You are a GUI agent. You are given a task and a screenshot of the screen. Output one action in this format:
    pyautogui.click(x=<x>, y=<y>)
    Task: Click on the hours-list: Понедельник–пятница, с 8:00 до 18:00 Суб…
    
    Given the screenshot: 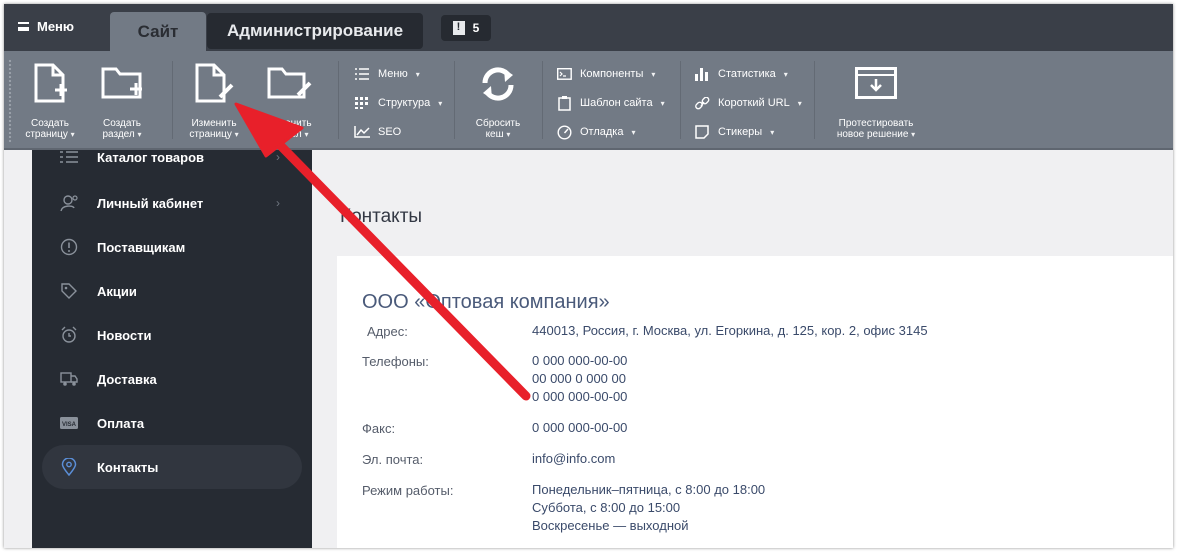 What is the action you would take?
    pyautogui.click(x=648, y=508)
    